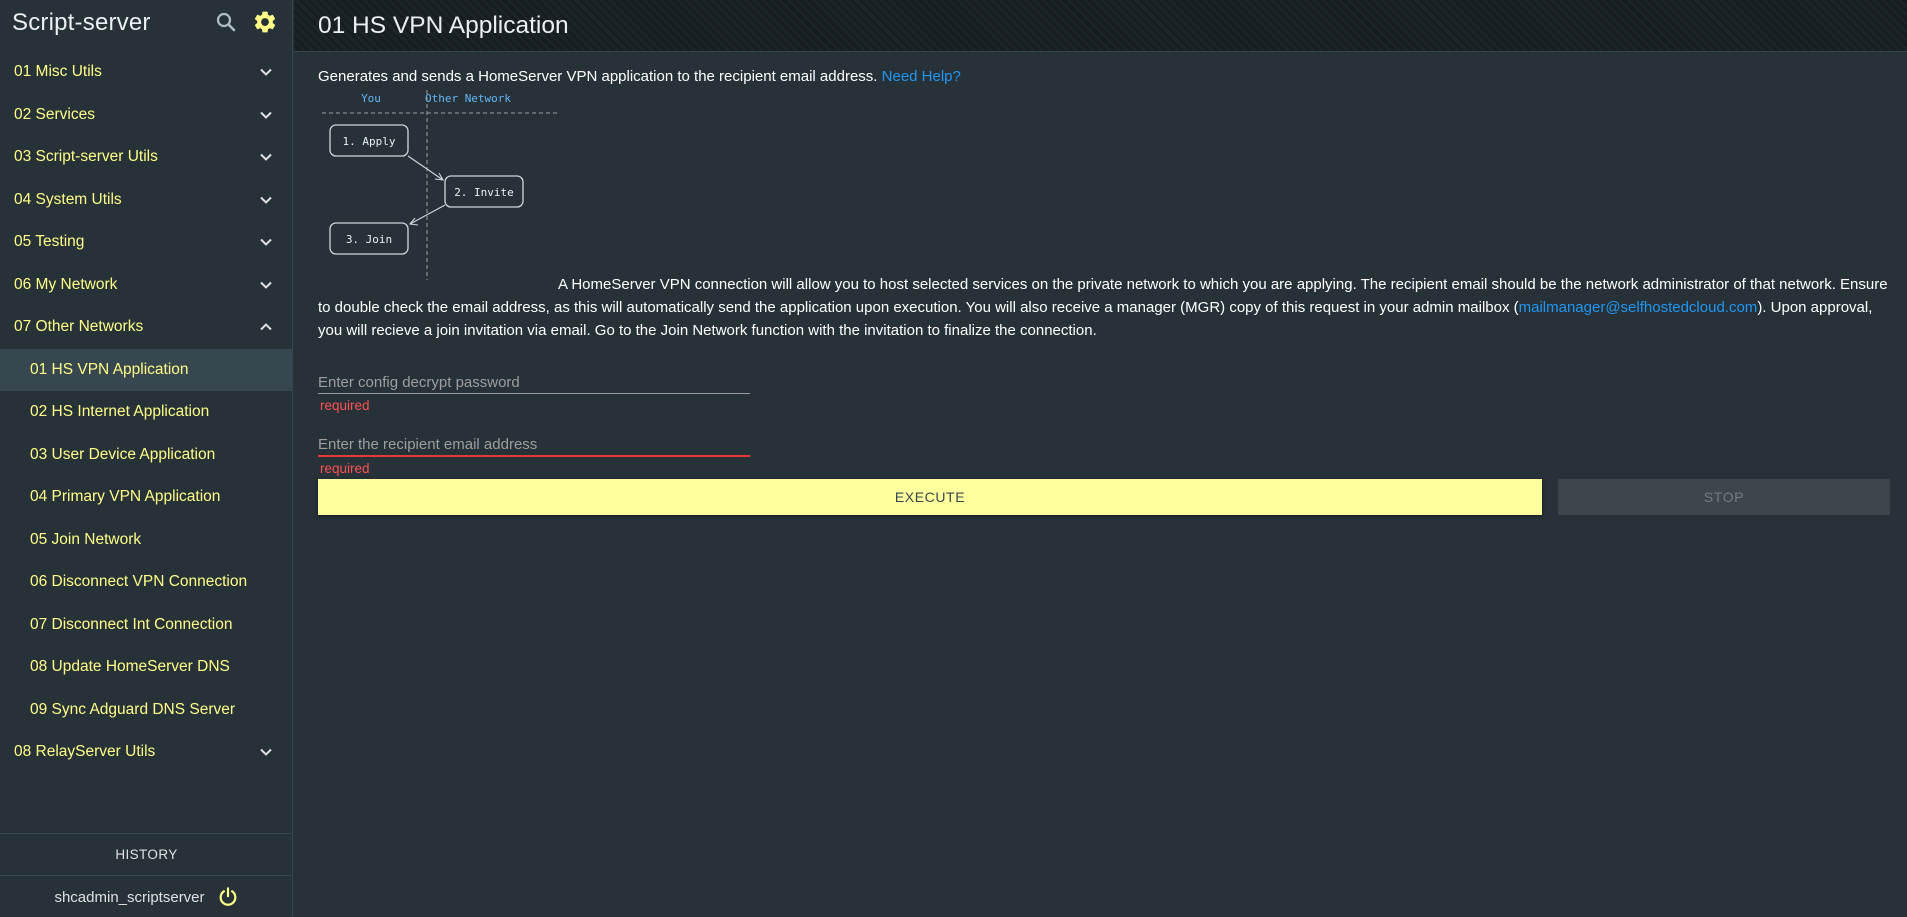  I want to click on sidebar-group-relayserver-utils: 08 RelayServer Utils, so click(146, 752).